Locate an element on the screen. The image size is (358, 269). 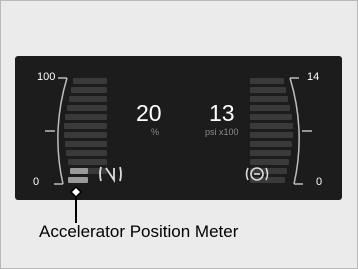
left-gauge-arc is located at coordinates (62, 131).